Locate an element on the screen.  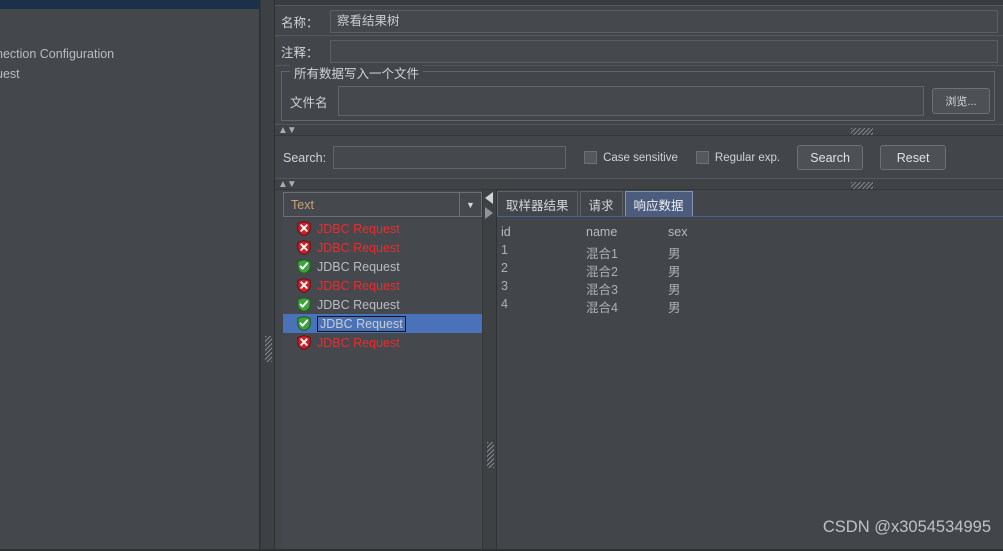
table-cell: 混合2 is located at coordinates (602, 272).